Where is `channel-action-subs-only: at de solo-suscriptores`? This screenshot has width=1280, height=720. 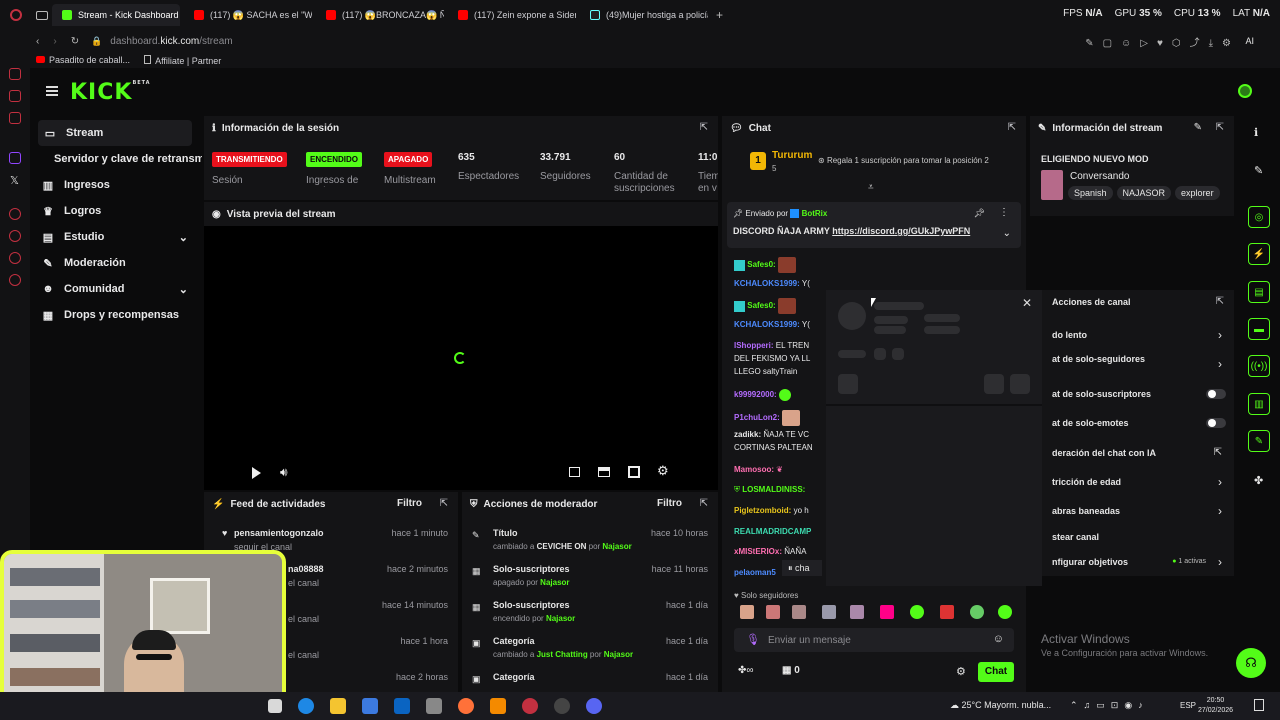
channel-action-subs-only: at de solo-suscriptores is located at coordinates (1101, 394).